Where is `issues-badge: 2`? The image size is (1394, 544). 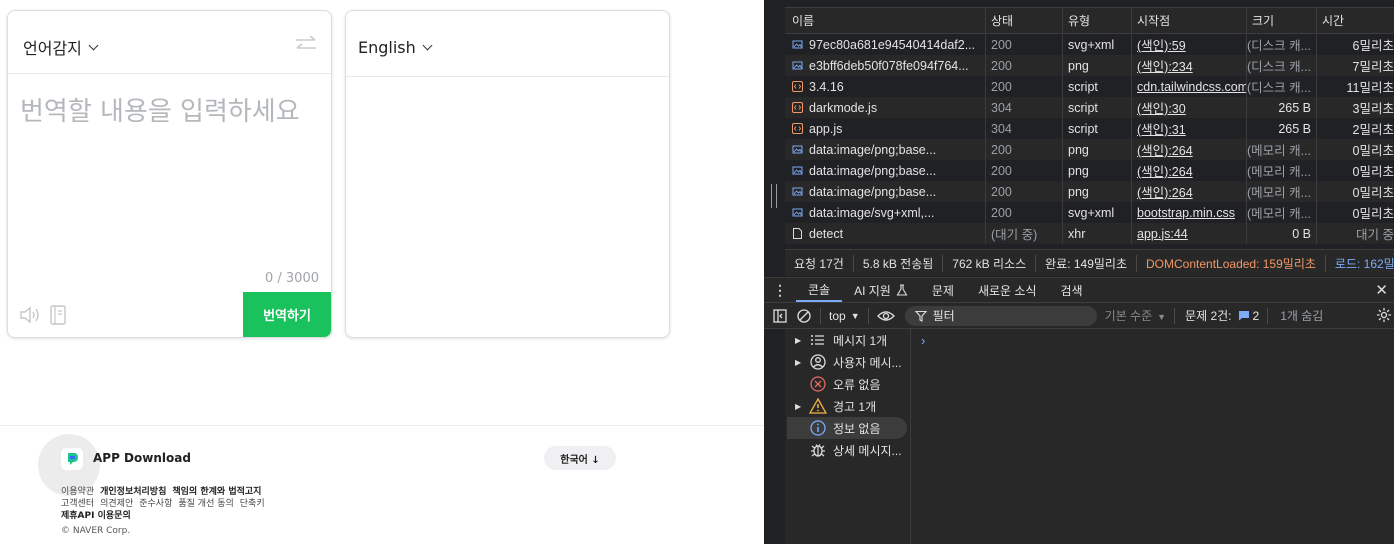
issues-badge: 2 is located at coordinates (1248, 316).